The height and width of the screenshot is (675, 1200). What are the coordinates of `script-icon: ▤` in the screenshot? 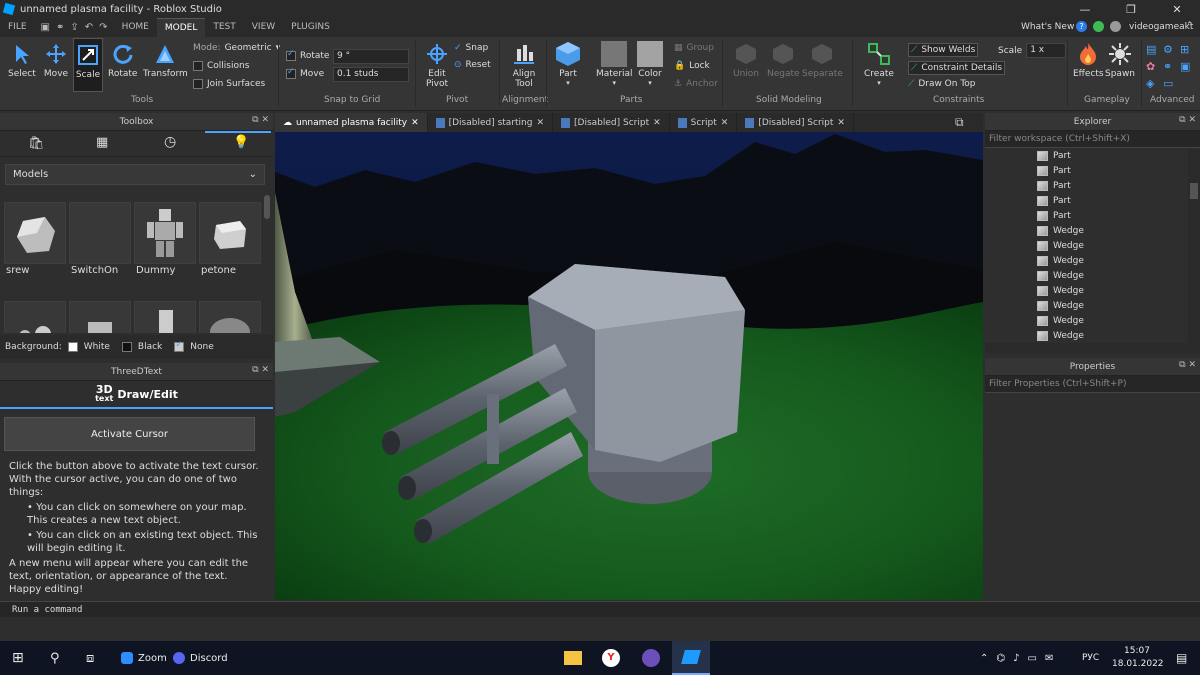 It's located at (1153, 50).